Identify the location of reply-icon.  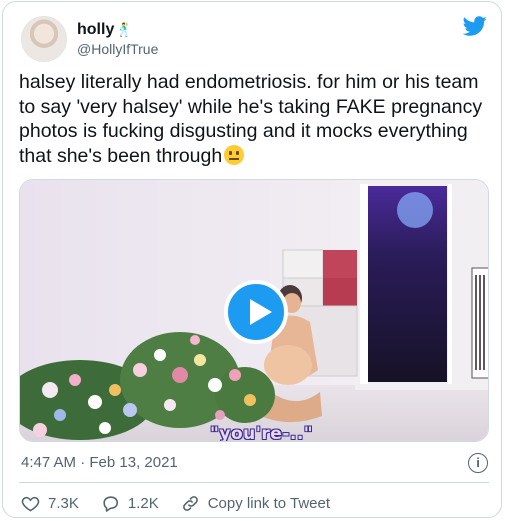
(110, 503).